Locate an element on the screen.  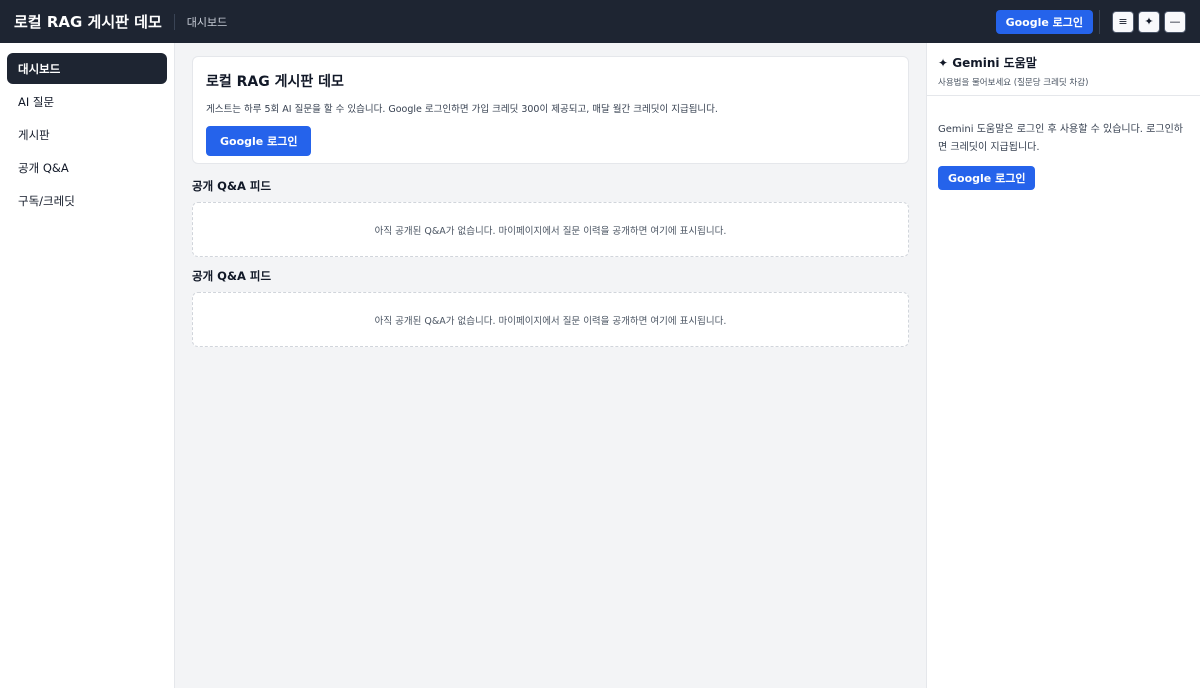
header-divider is located at coordinates (174, 21).